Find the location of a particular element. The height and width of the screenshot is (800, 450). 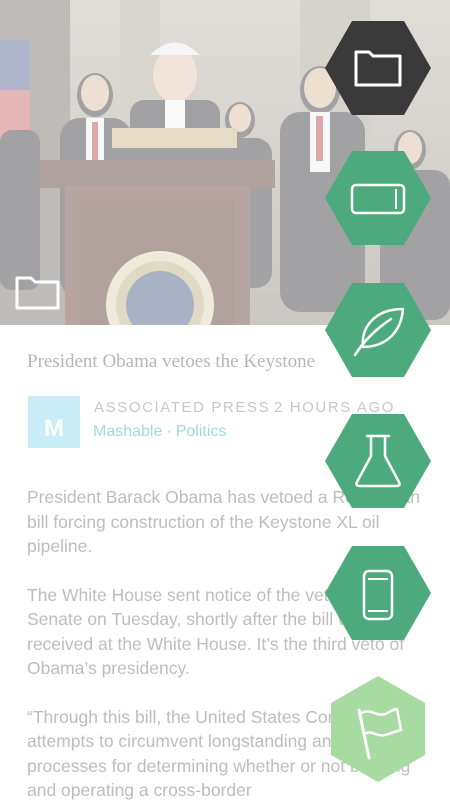

source-publisher: Mashable · Politics is located at coordinates (159, 432).